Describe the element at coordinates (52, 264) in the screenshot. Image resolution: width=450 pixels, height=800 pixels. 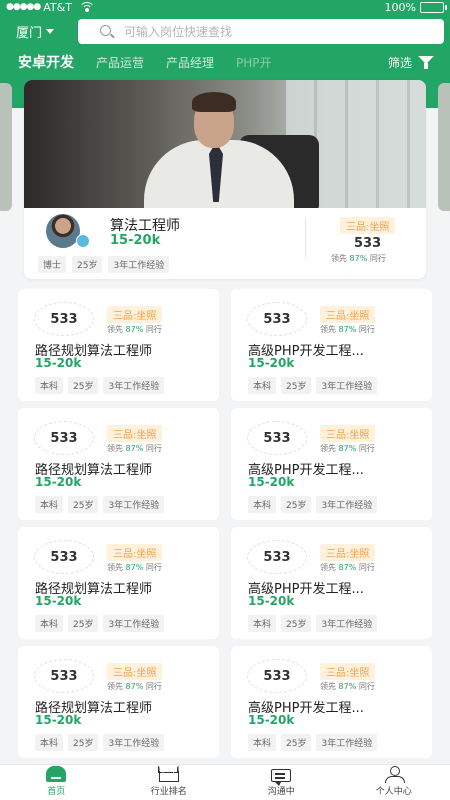
I see `tag-education: 博士` at that location.